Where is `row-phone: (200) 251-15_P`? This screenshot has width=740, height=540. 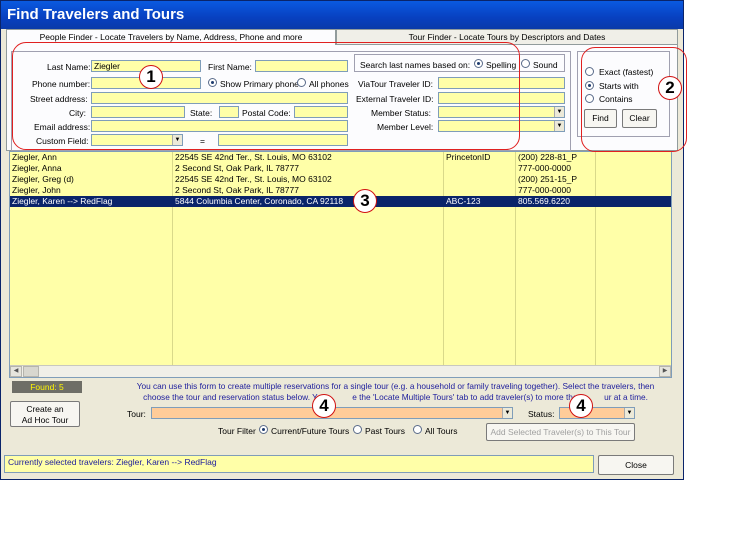
row-phone: (200) 251-15_P is located at coordinates (548, 179).